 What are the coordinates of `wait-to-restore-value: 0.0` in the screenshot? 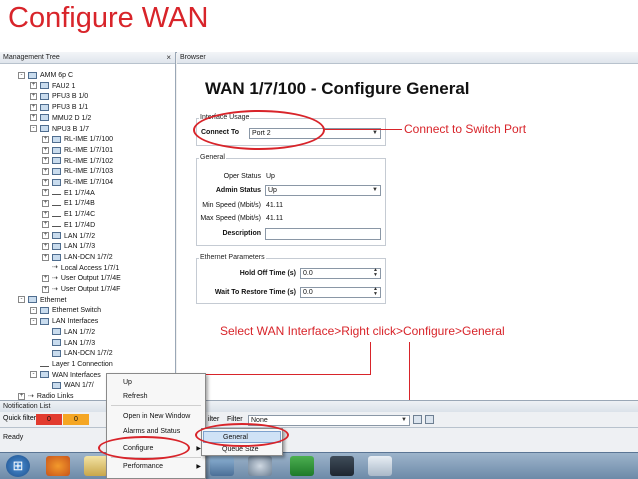 It's located at (308, 292).